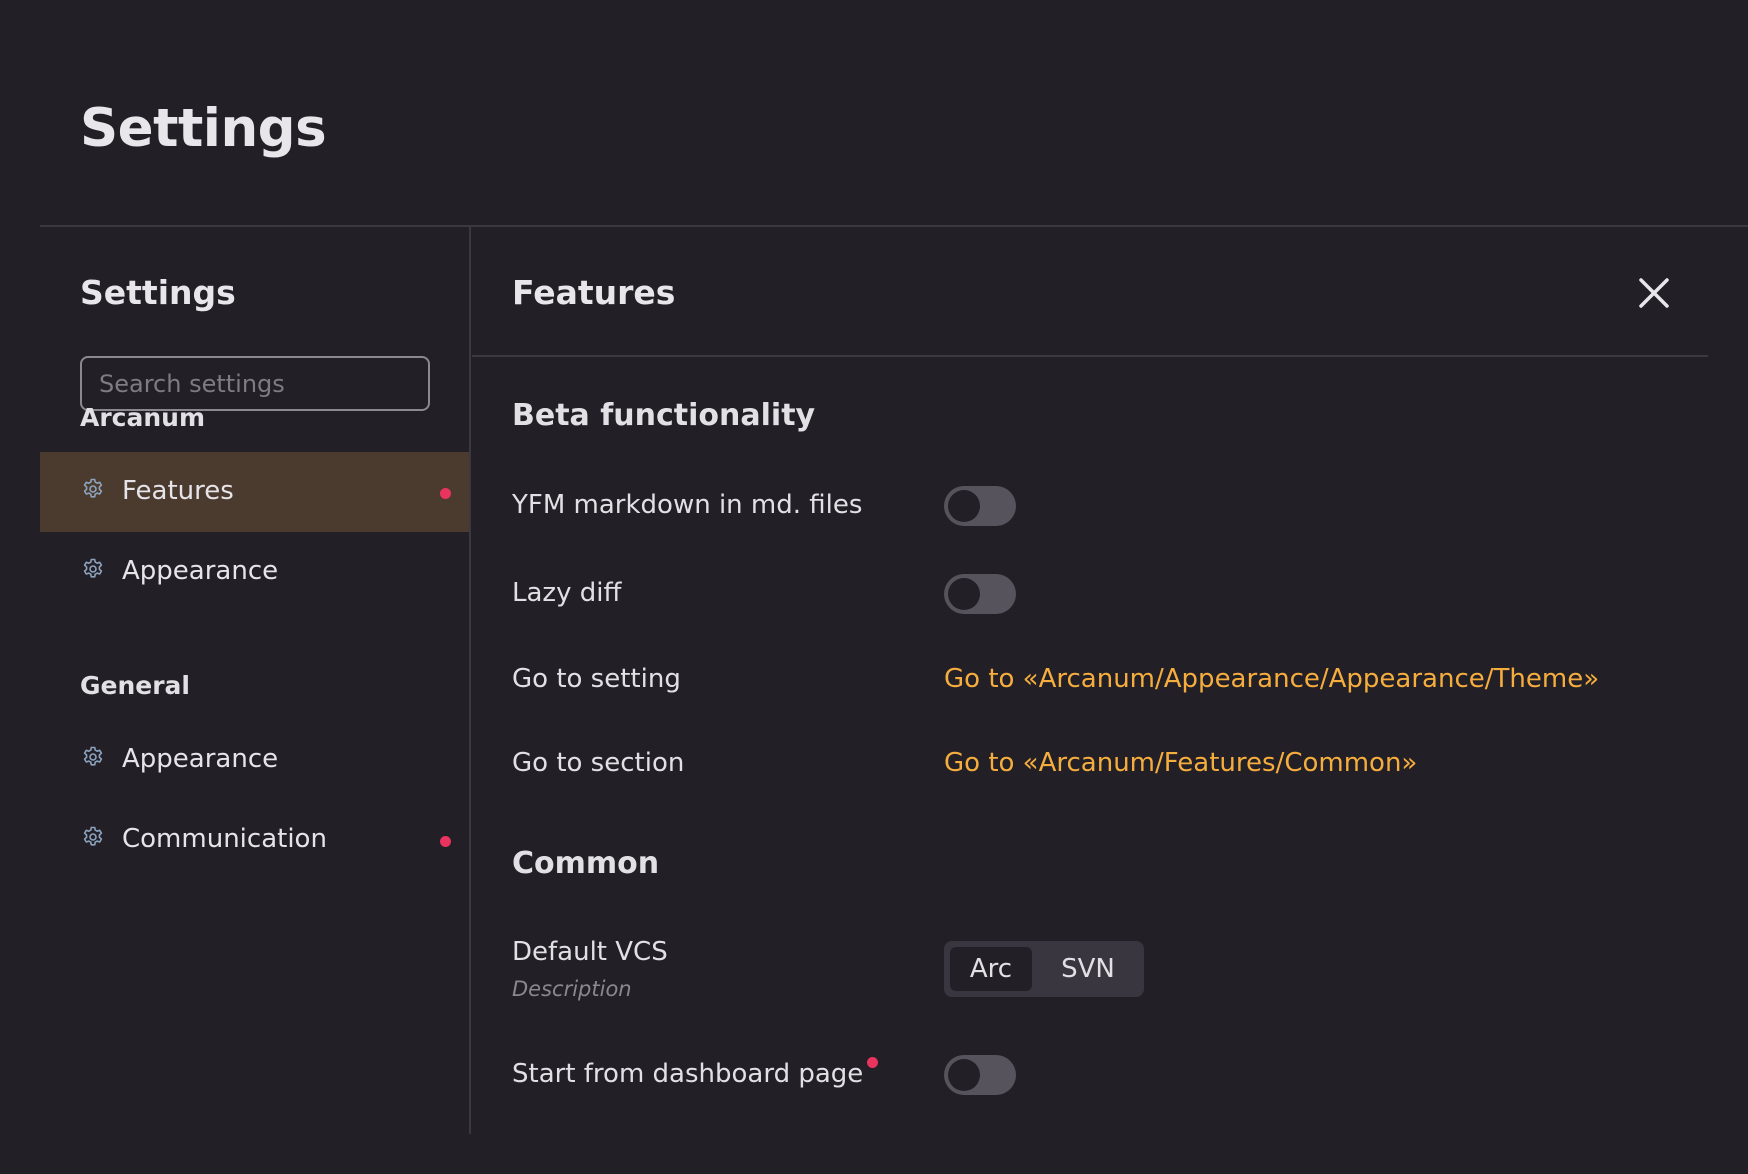 This screenshot has width=1748, height=1174. What do you see at coordinates (687, 505) in the screenshot?
I see `setting-label-yfm: YFM markdown in md. files` at bounding box center [687, 505].